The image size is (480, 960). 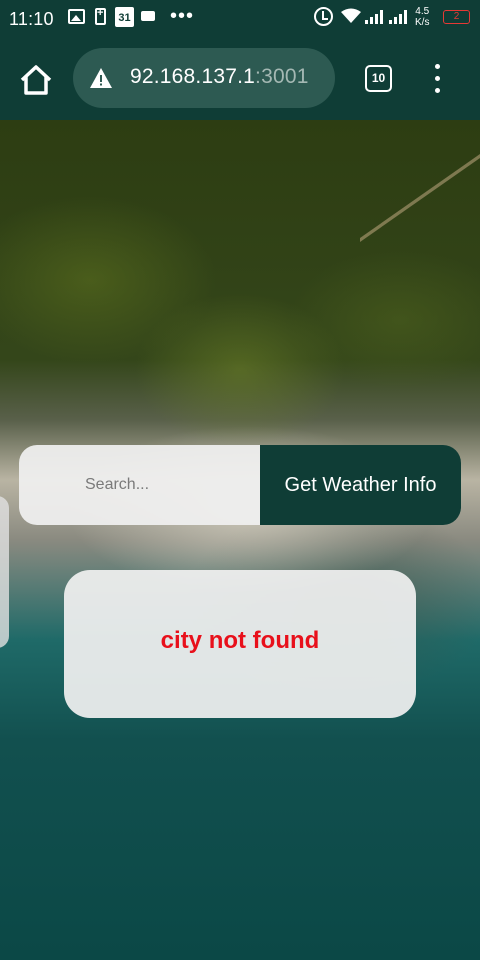 I want to click on battery-saver-icon, so click(x=100, y=16).